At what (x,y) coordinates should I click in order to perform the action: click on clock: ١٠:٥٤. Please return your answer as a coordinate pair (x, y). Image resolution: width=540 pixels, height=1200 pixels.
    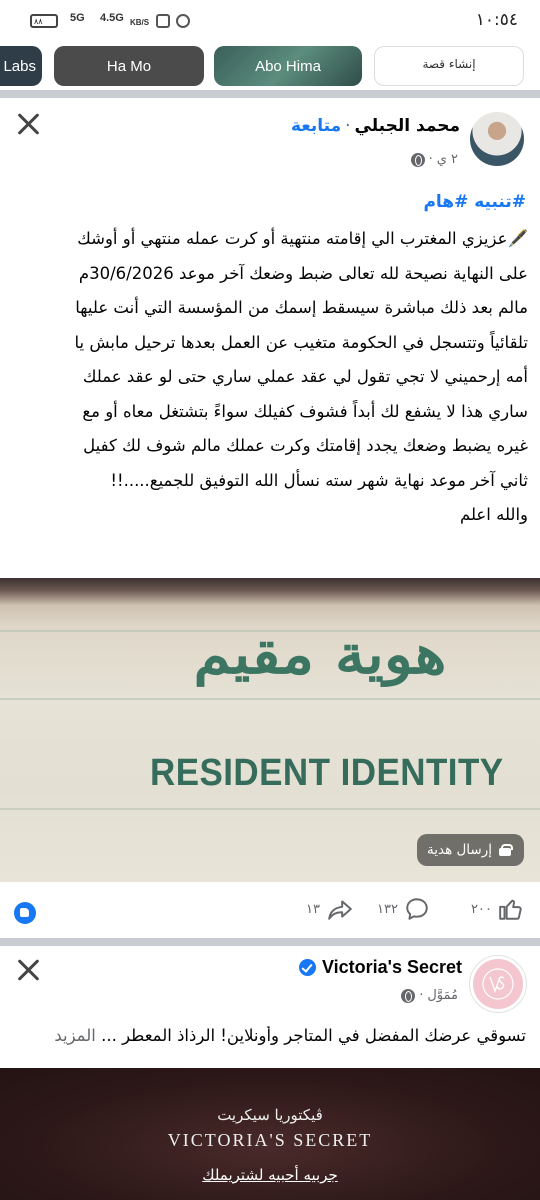
    Looking at the image, I should click on (496, 20).